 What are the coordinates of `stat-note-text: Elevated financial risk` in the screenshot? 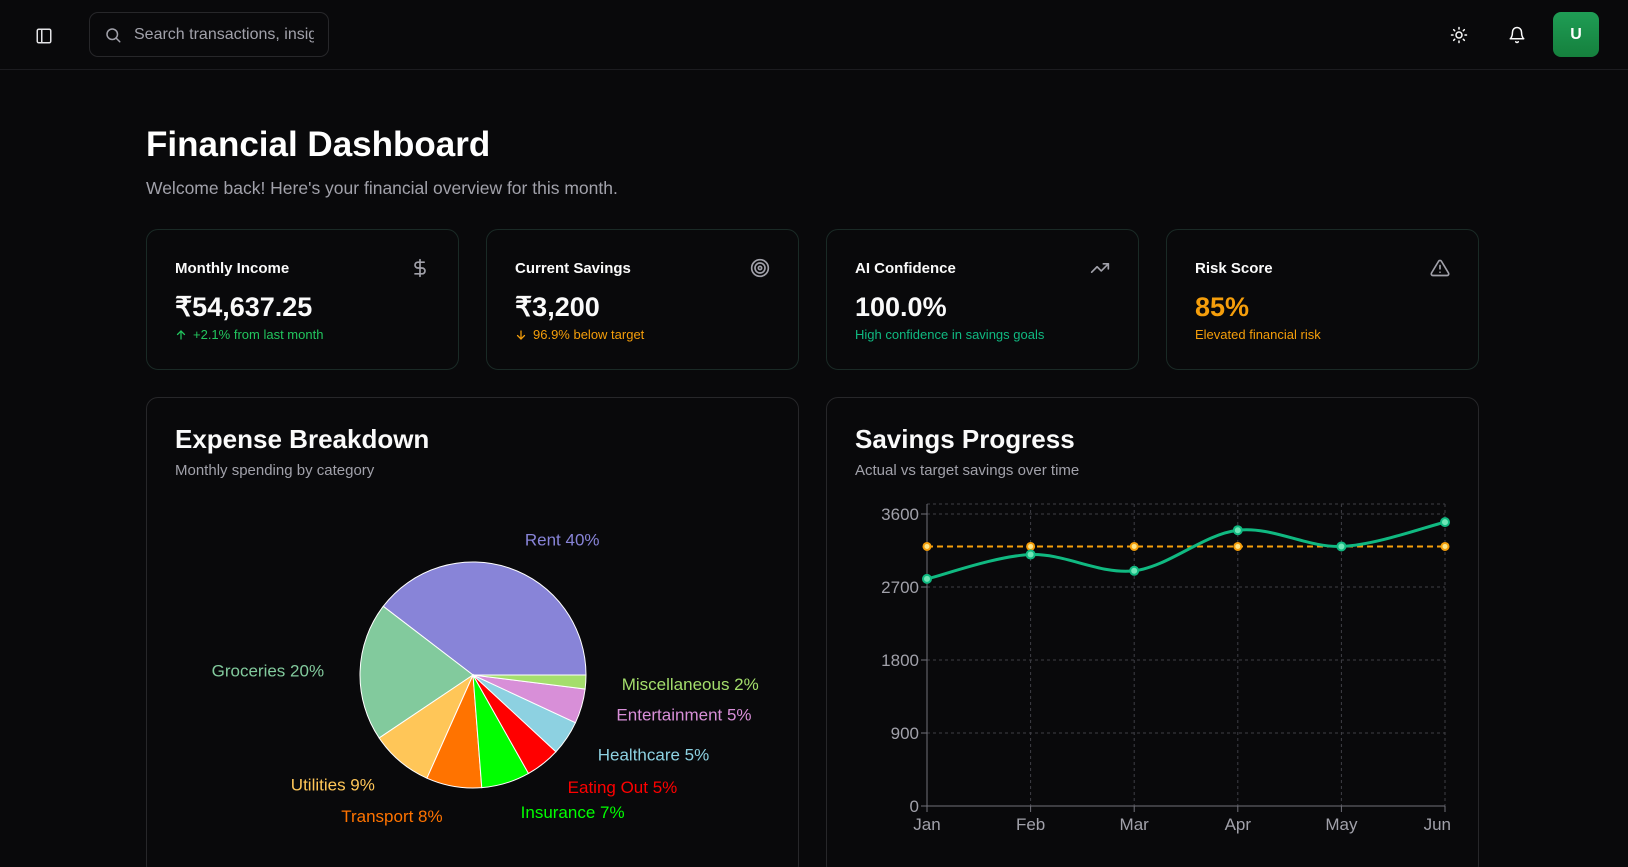 It's located at (1258, 334).